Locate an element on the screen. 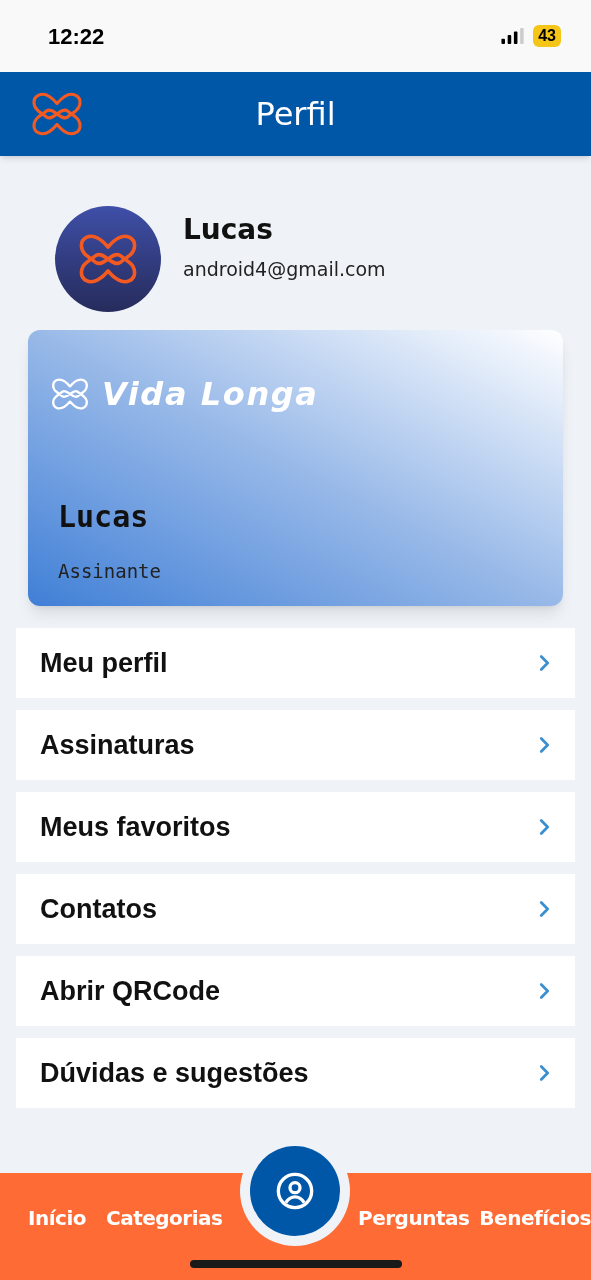  signal-icon is located at coordinates (513, 36).